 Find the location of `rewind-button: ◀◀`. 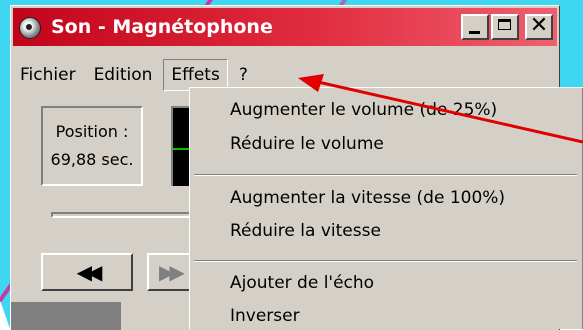

rewind-button: ◀◀ is located at coordinates (87, 272).